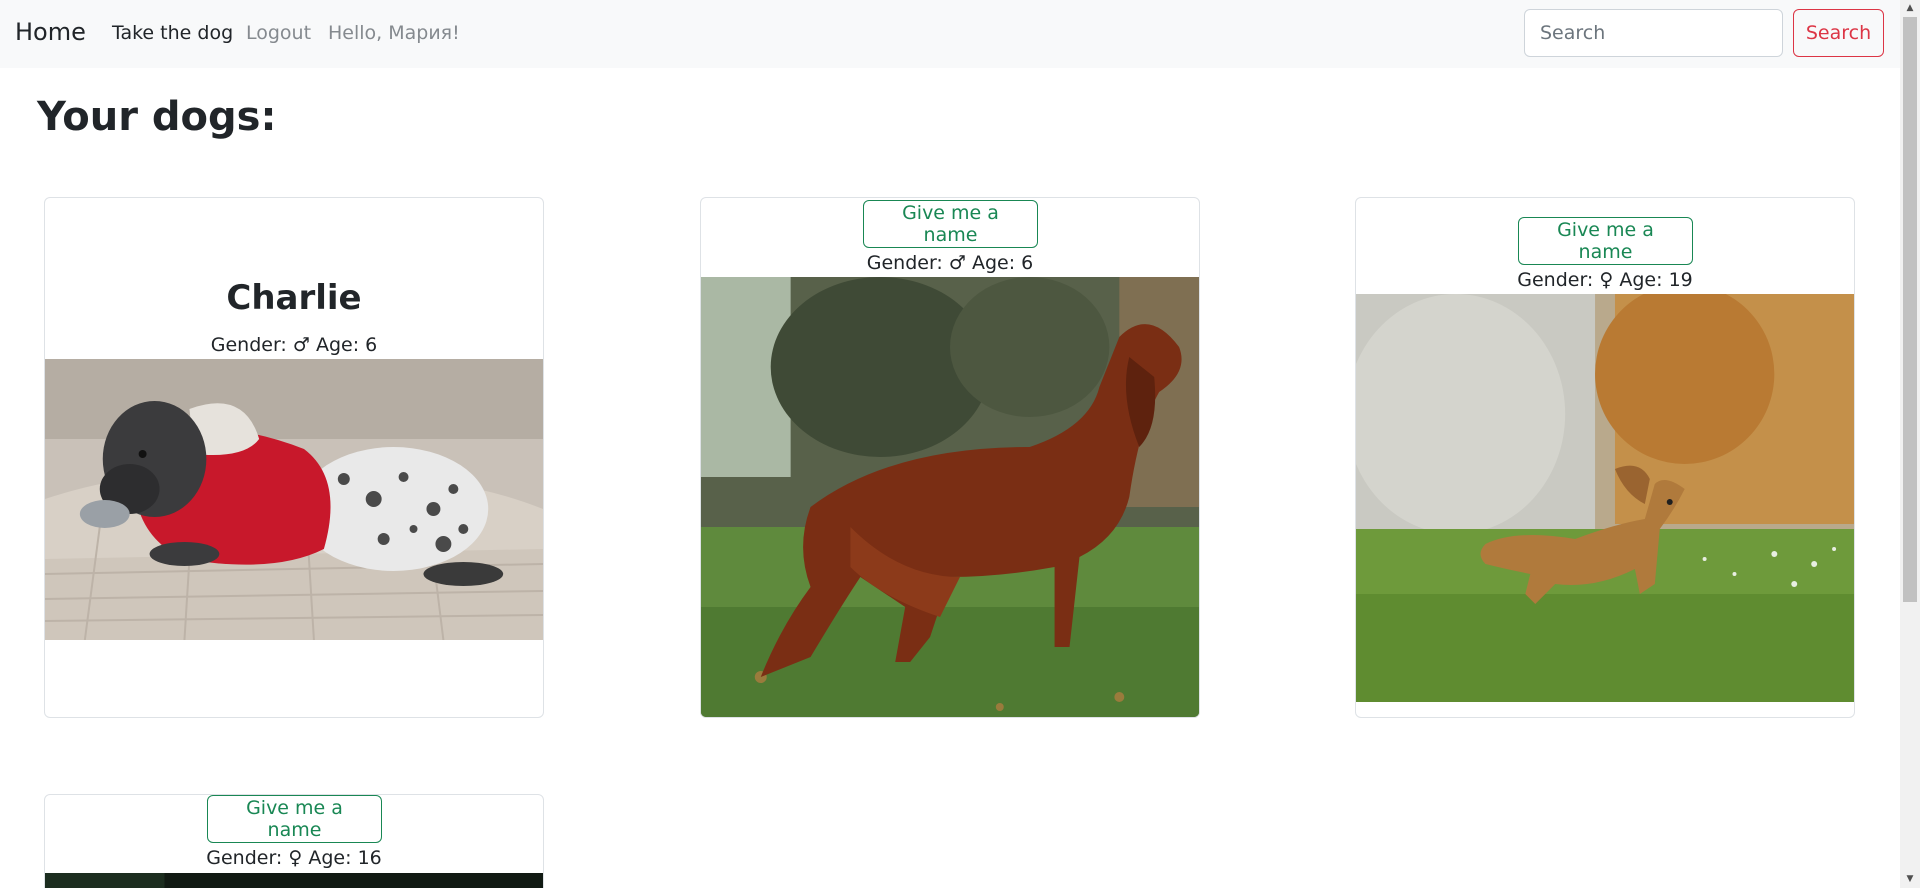  I want to click on dog-info: Gender: ♀ Age: 16, so click(294, 858).